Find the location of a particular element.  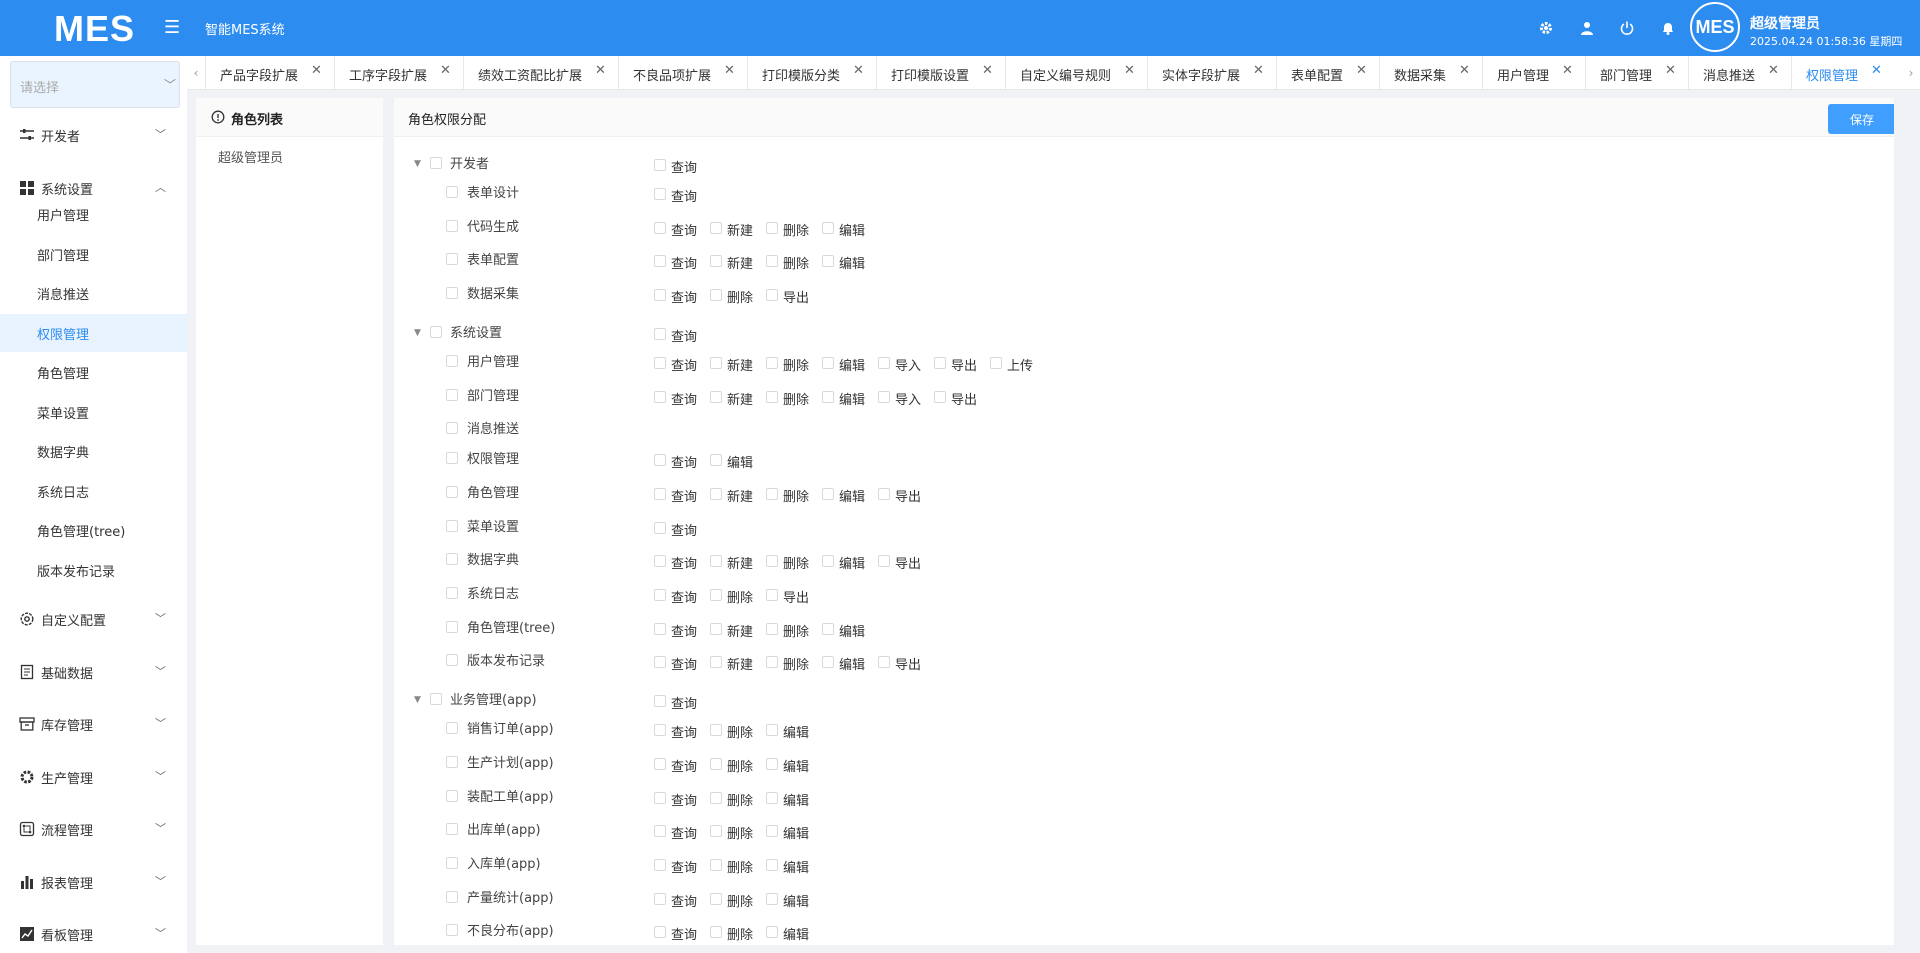

menu-toggle-icon: ☰ is located at coordinates (173, 28).